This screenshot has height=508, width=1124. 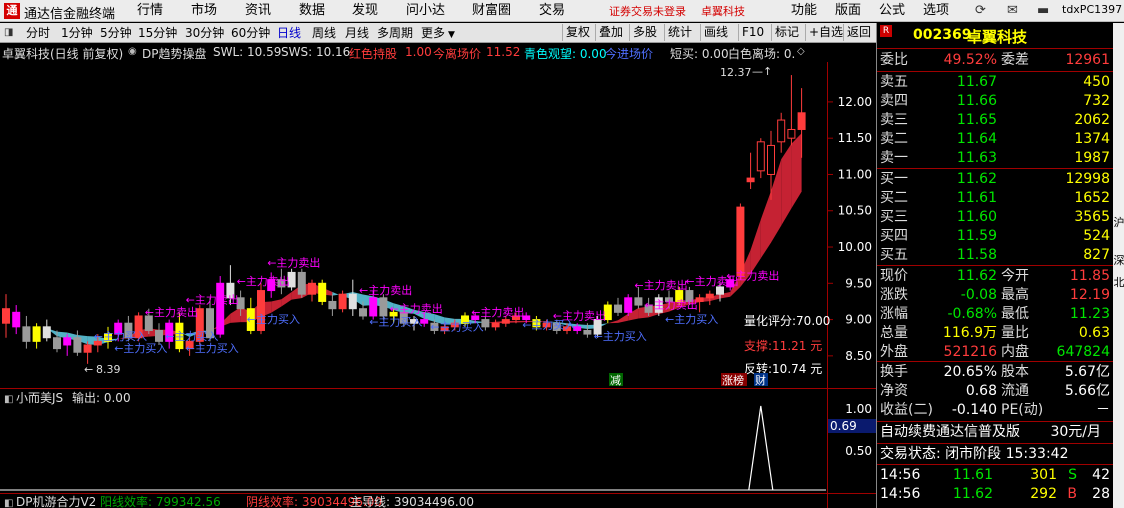 What do you see at coordinates (357, 33) in the screenshot?
I see `tab-monthly: 月线` at bounding box center [357, 33].